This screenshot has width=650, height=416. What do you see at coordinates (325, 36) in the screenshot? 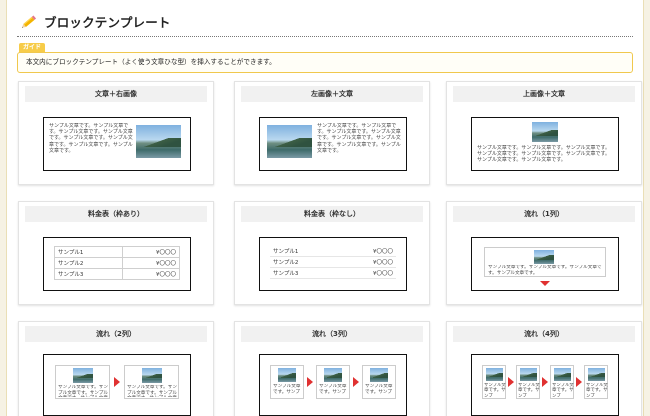
I see `header-divider` at bounding box center [325, 36].